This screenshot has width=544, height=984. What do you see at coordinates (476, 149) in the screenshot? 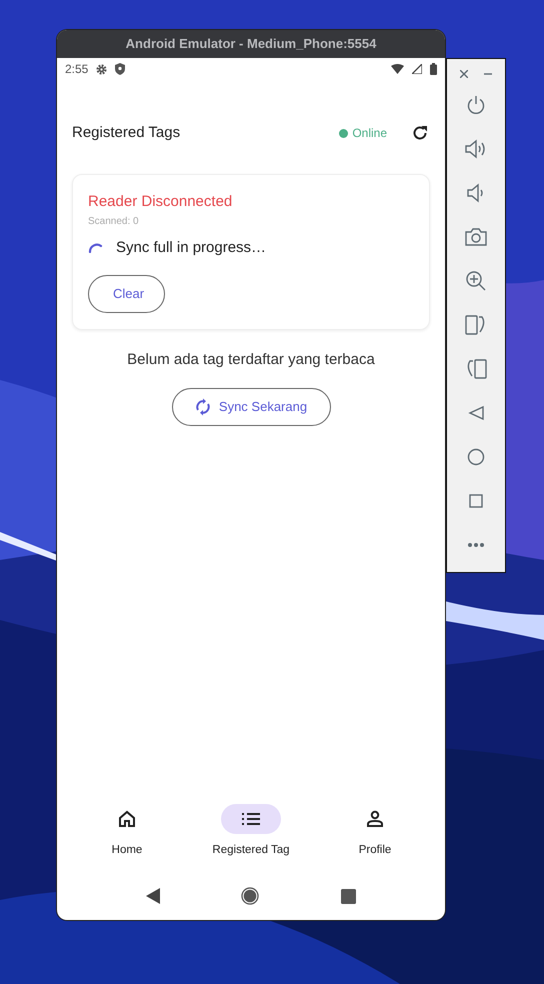
I see `volume-up-icon` at bounding box center [476, 149].